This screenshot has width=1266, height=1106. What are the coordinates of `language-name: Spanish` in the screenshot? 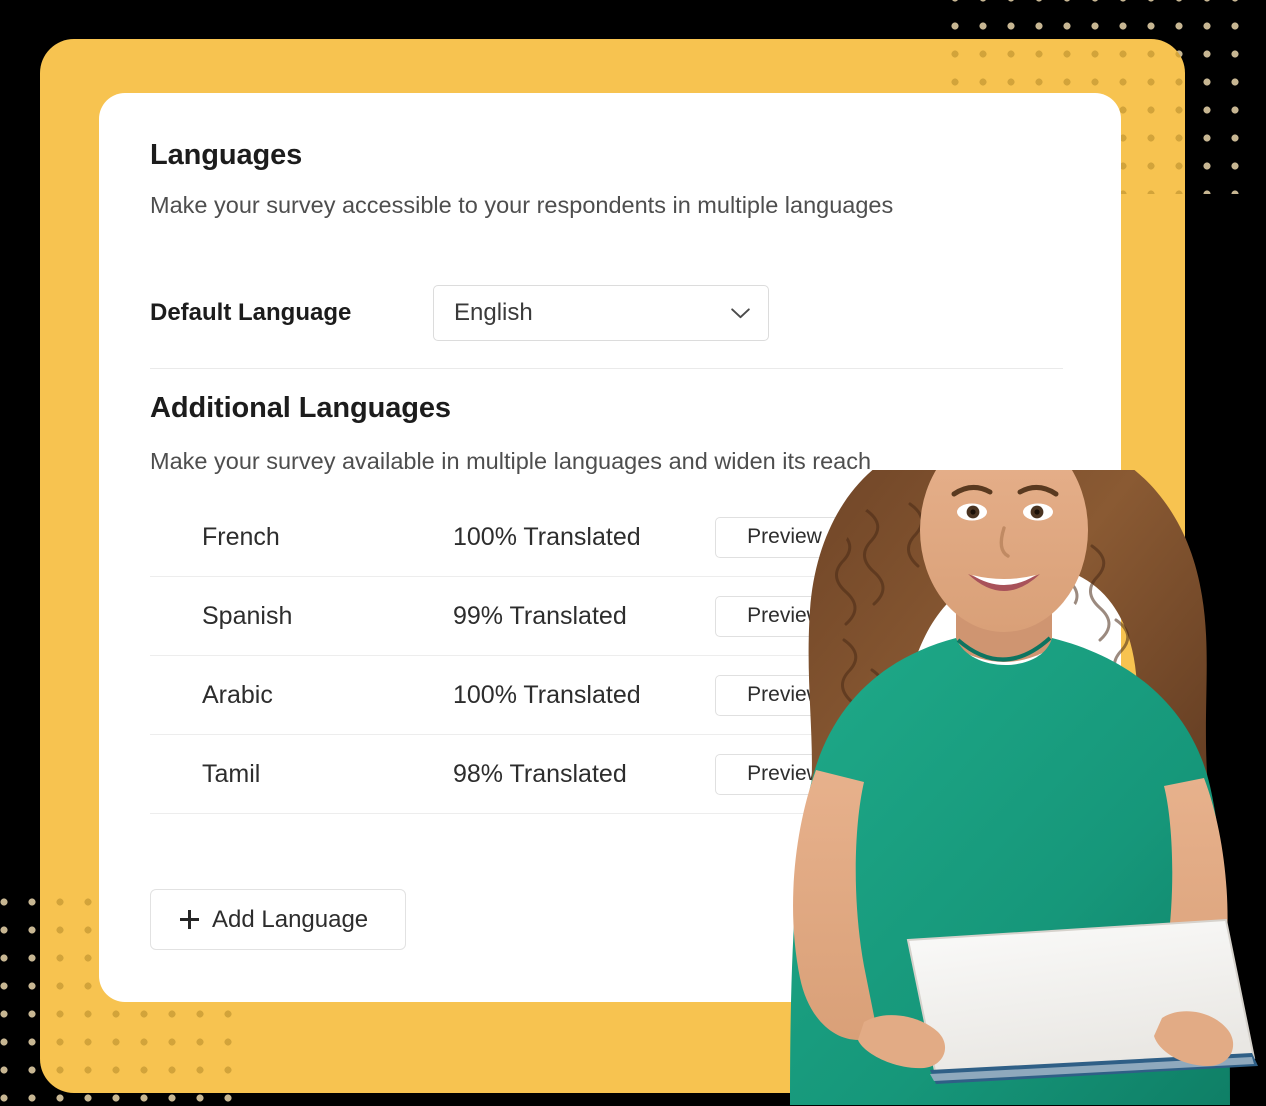 It's located at (247, 615).